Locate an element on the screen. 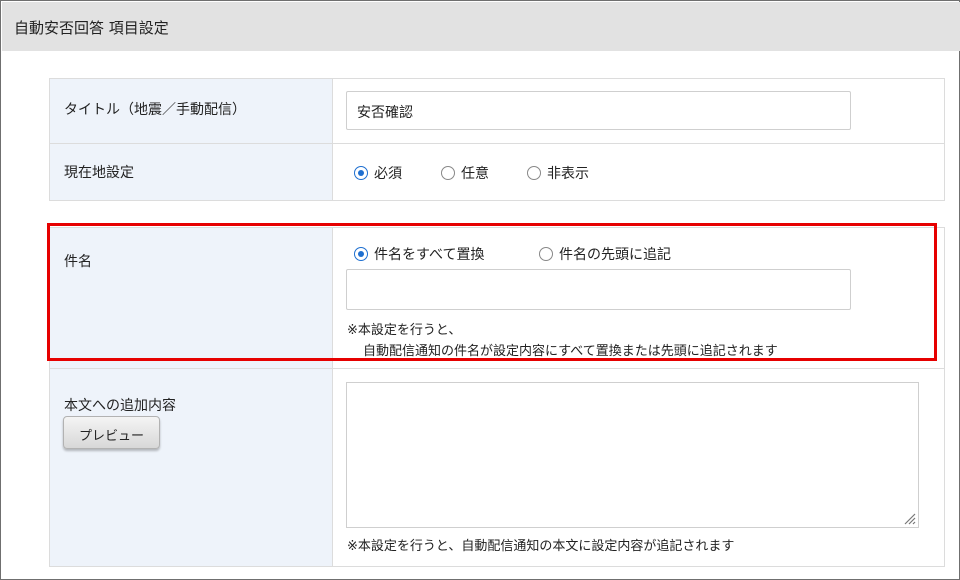  radio-selected-icon is located at coordinates (361, 173).